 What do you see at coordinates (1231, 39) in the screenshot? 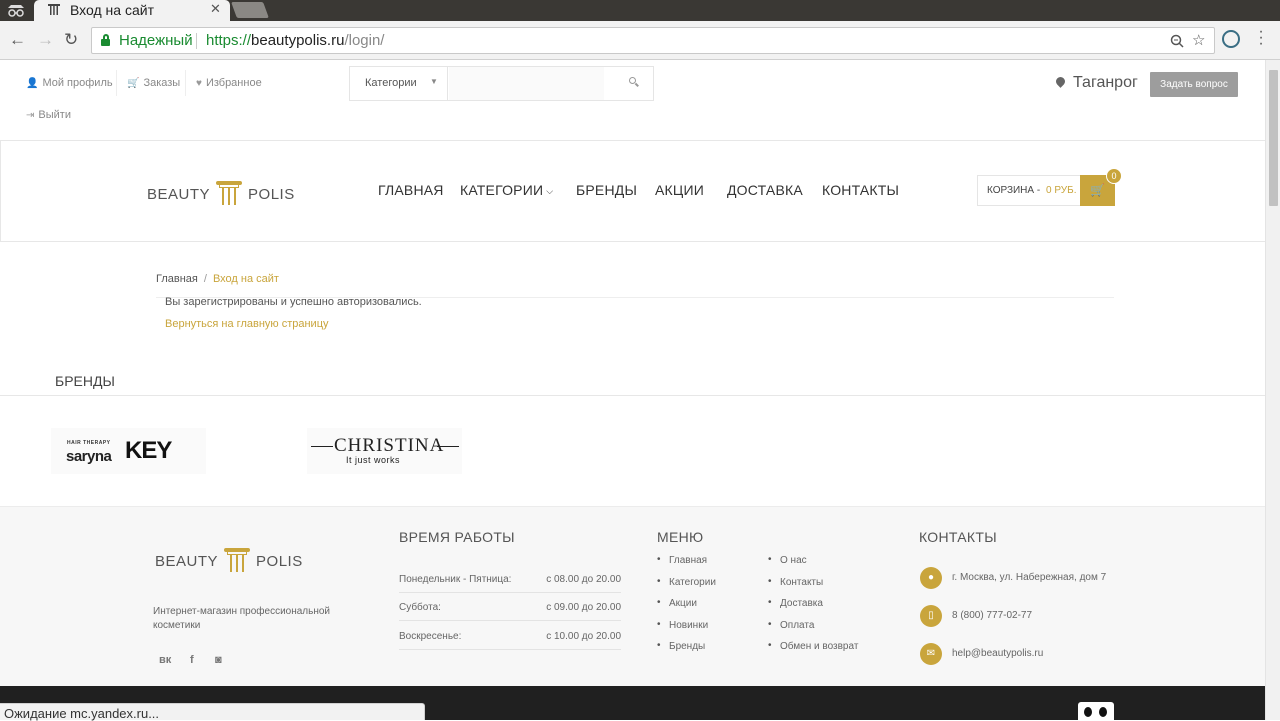
I see `extension-icon` at bounding box center [1231, 39].